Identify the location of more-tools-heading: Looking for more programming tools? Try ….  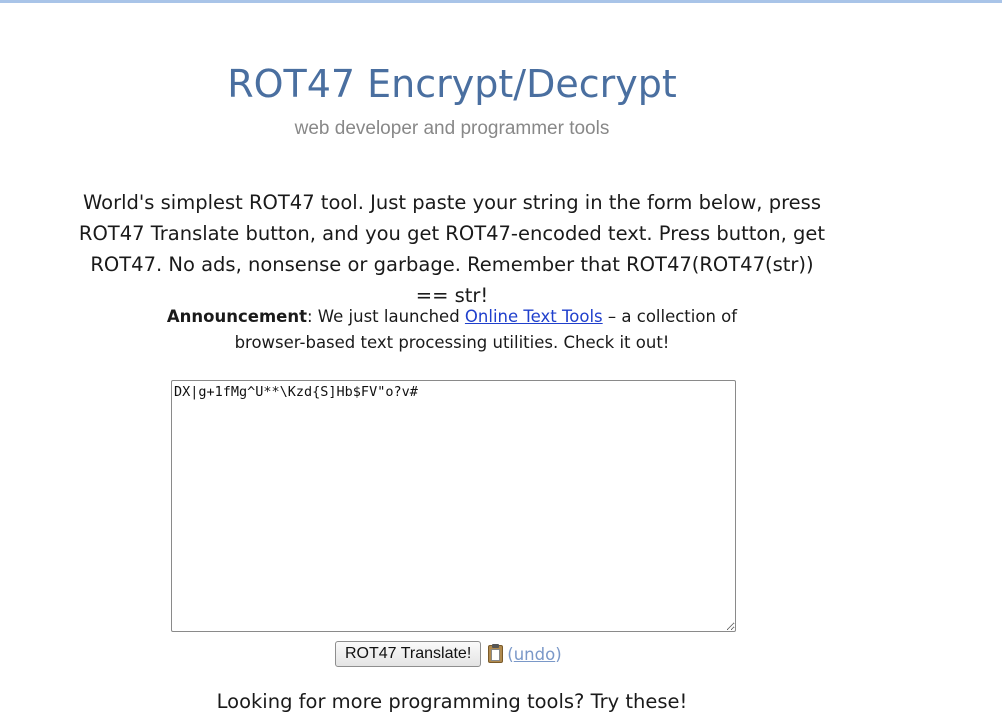
(452, 701).